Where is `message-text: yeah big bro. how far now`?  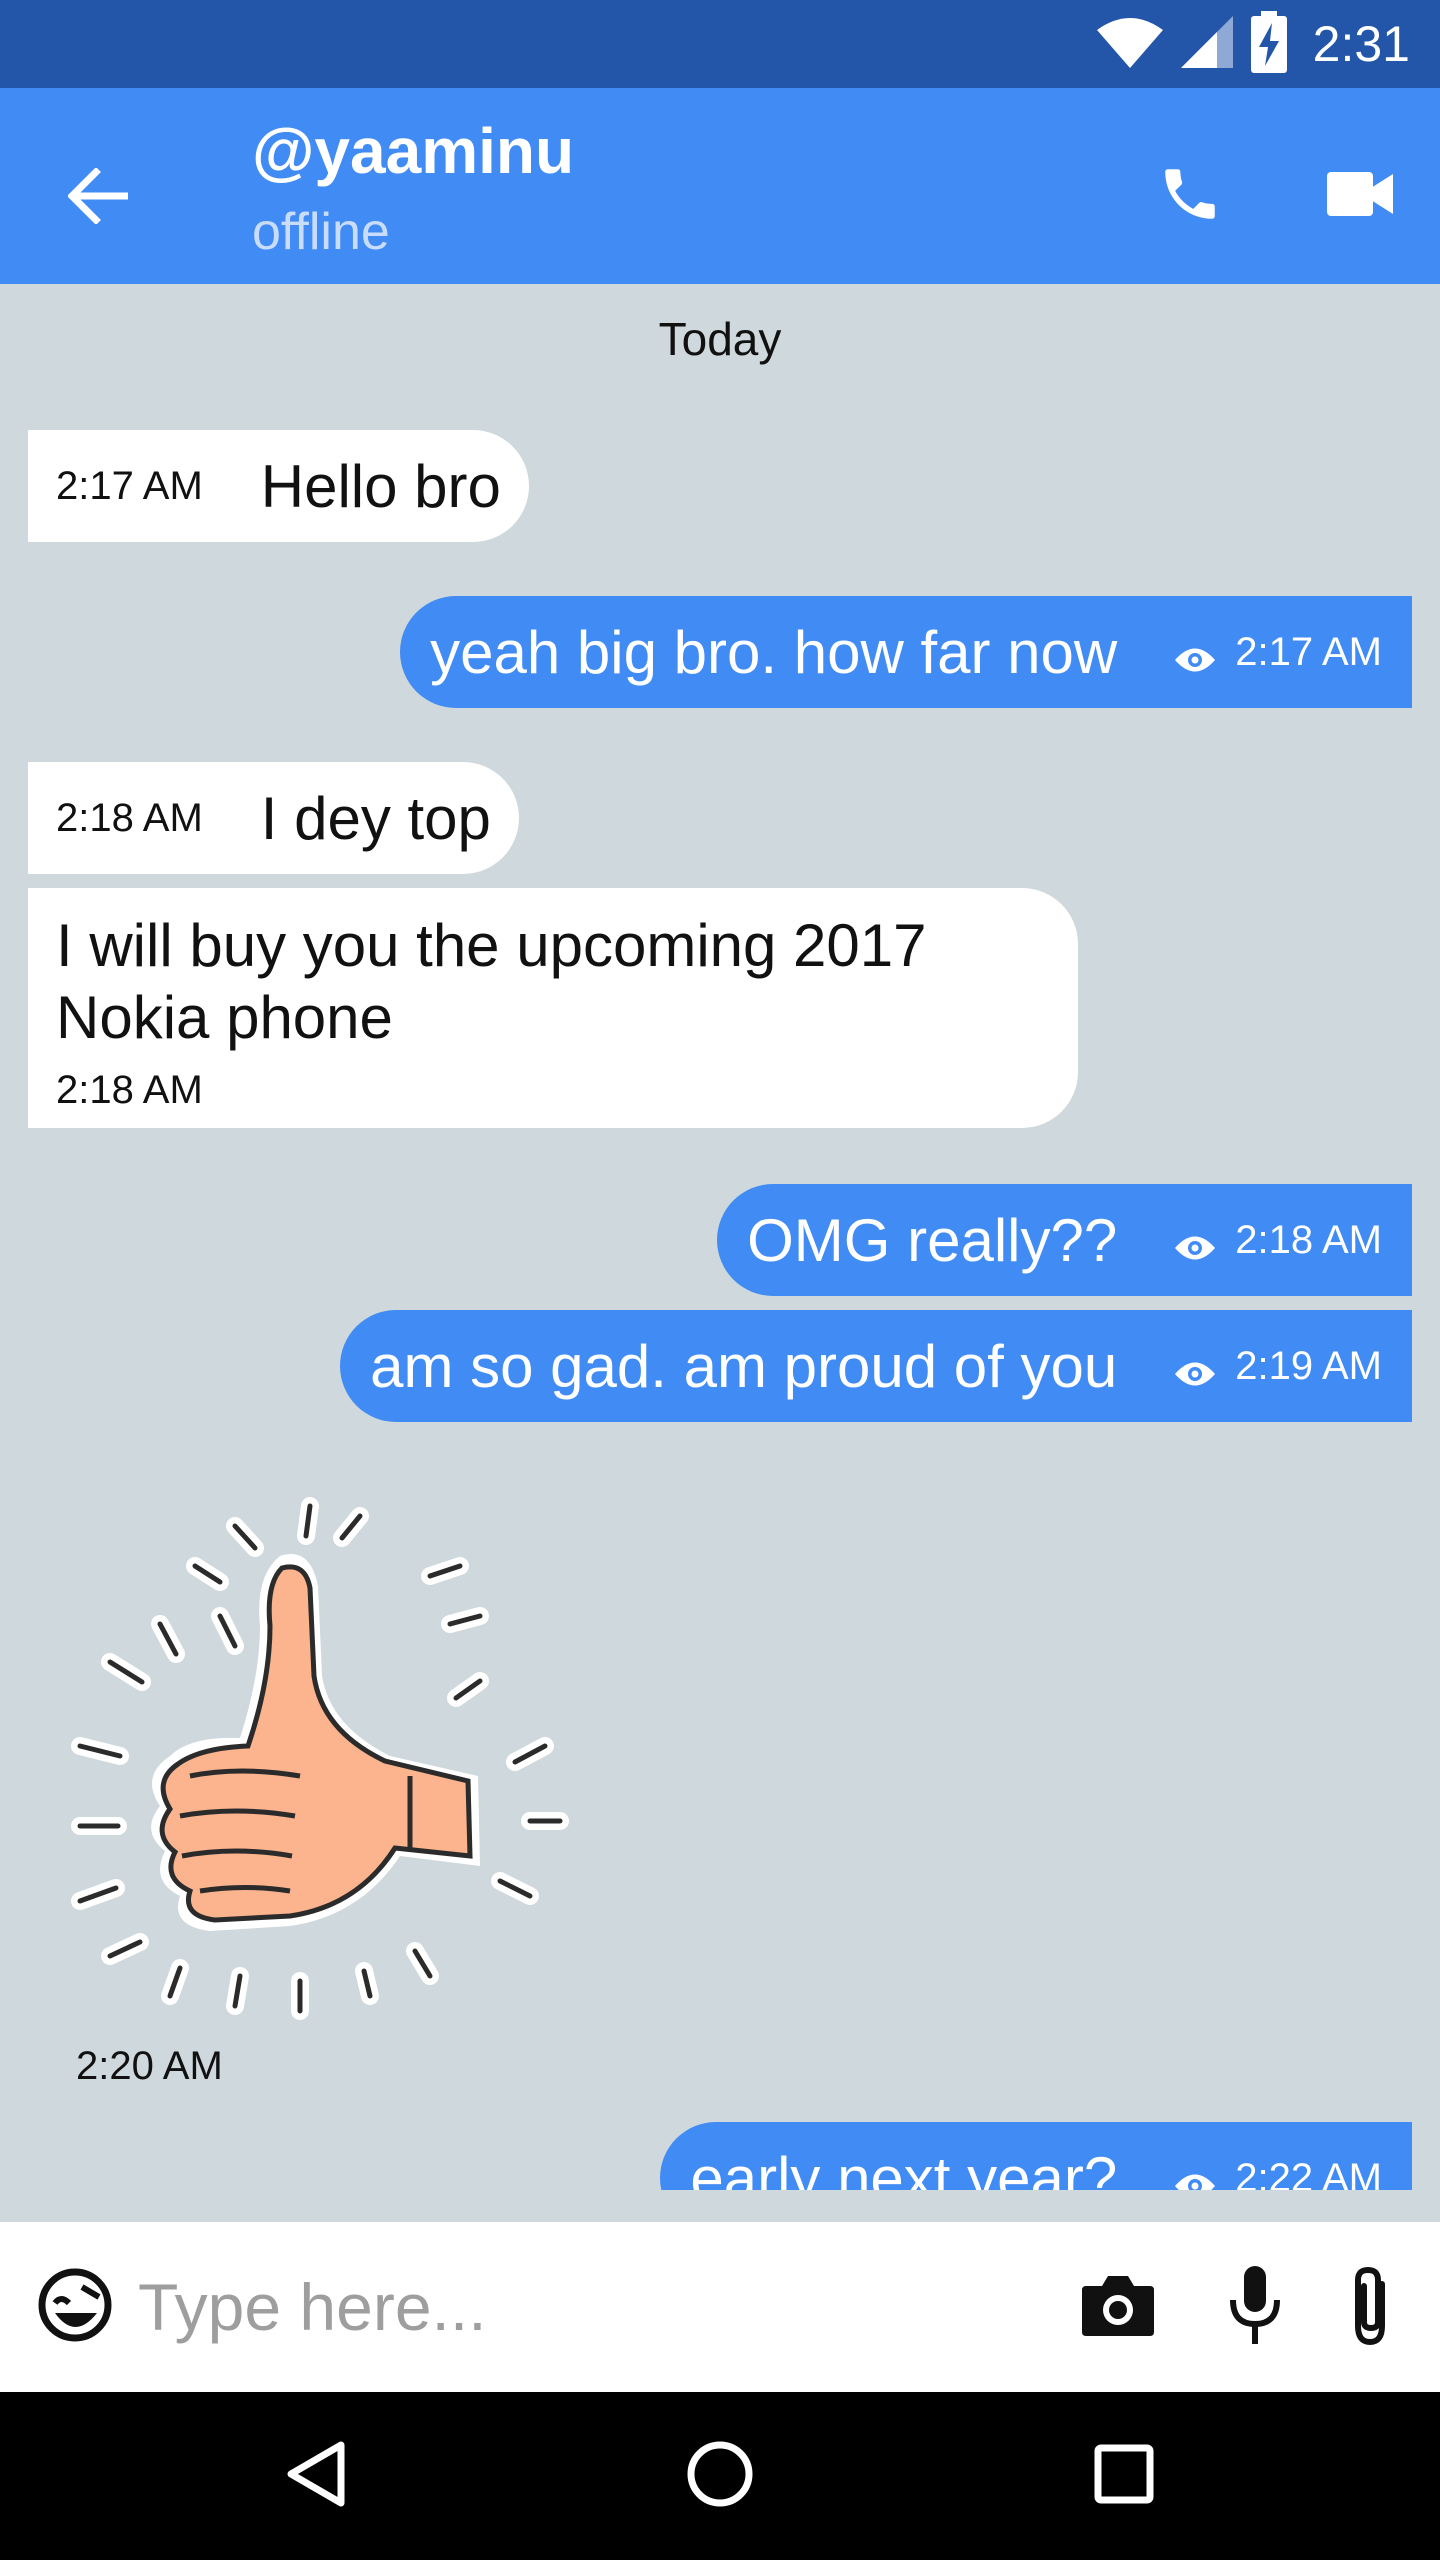
message-text: yeah big bro. how far now is located at coordinates (774, 652).